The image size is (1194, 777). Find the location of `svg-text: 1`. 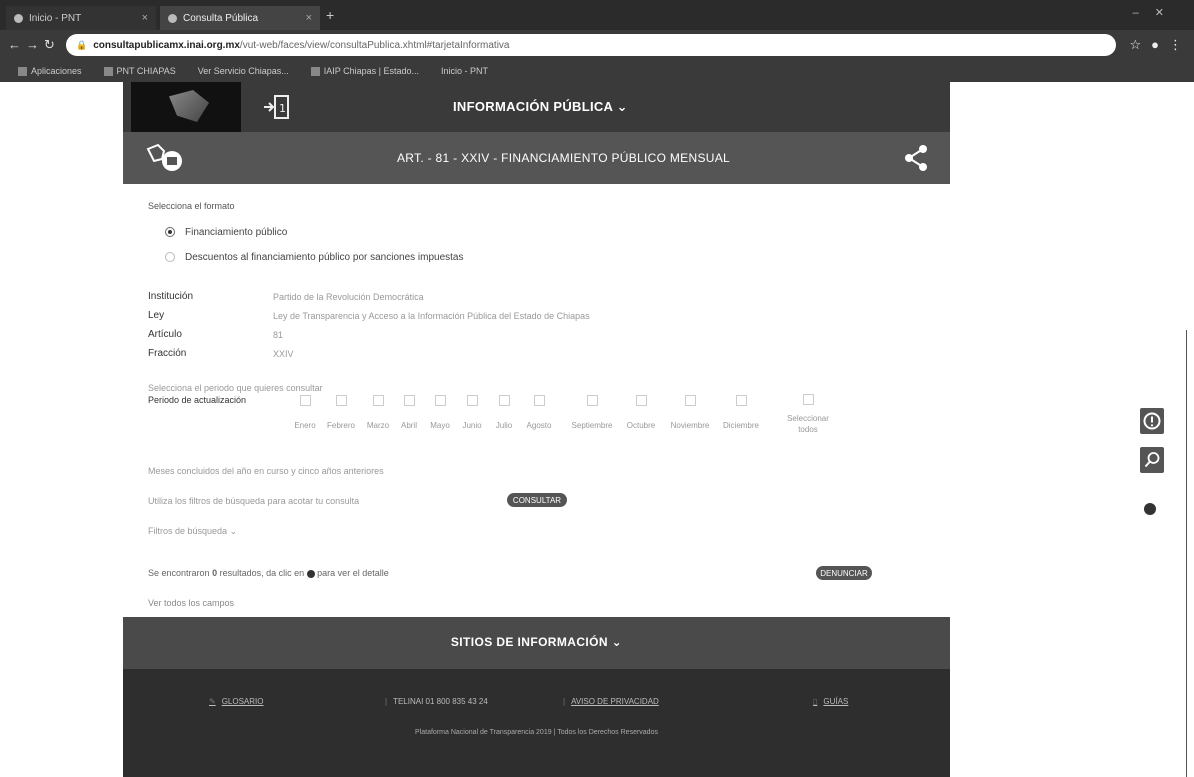

svg-text: 1 is located at coordinates (282, 108).